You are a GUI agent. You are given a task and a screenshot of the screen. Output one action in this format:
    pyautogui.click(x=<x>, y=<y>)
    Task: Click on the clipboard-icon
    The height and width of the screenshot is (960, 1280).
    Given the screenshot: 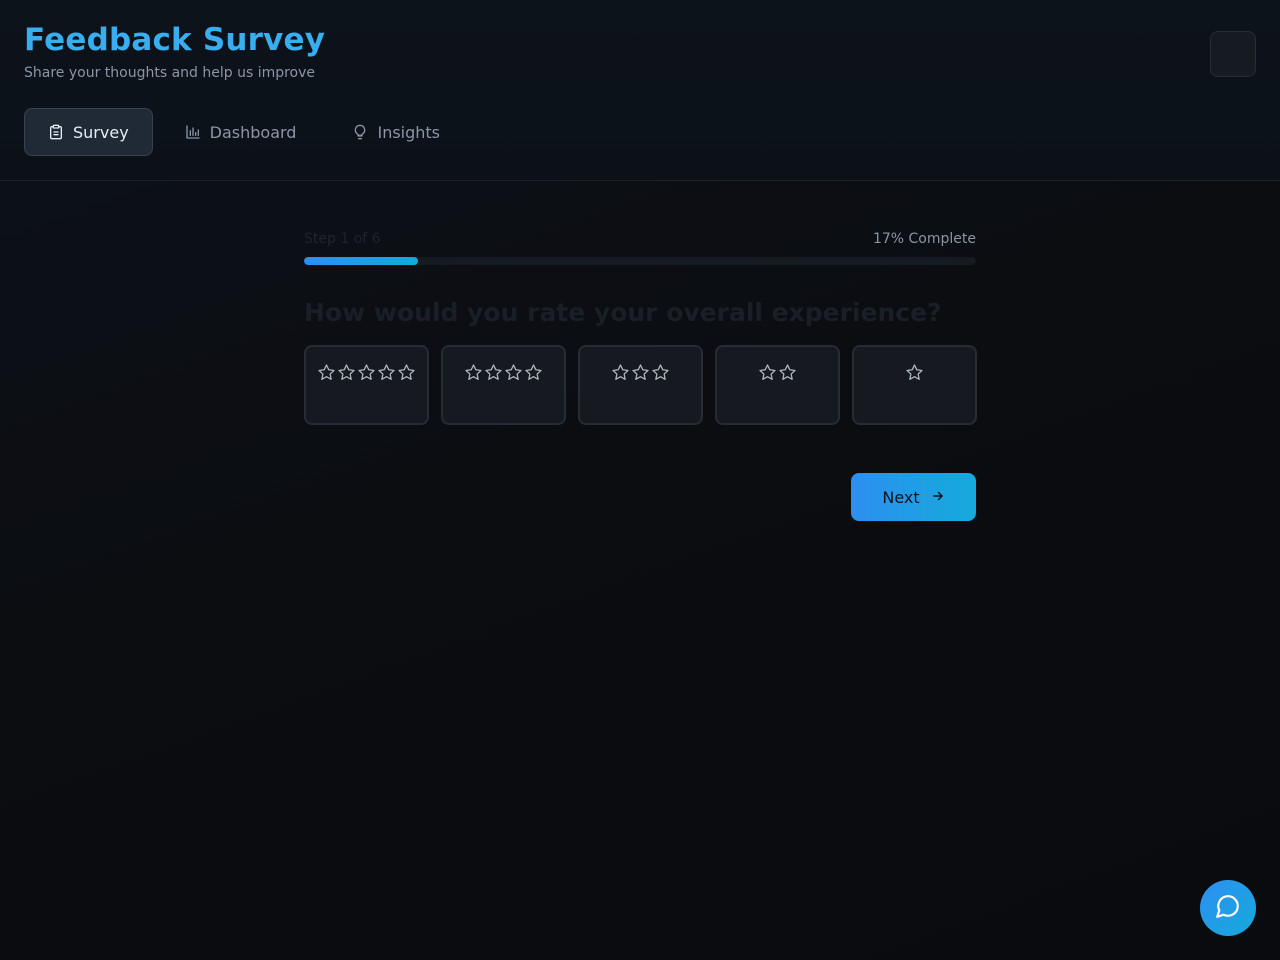 What is the action you would take?
    pyautogui.click(x=56, y=132)
    